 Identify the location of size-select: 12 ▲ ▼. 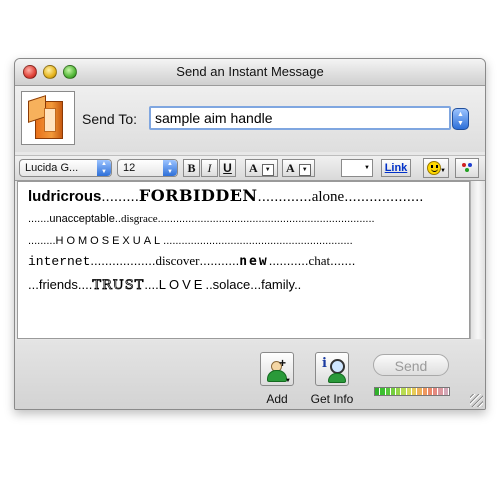
(147, 168).